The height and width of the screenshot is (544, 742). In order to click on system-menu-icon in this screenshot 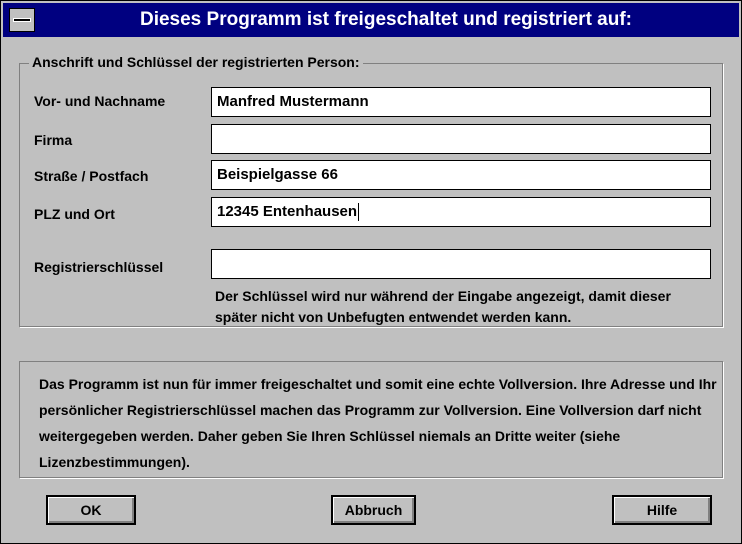, I will do `click(22, 20)`.